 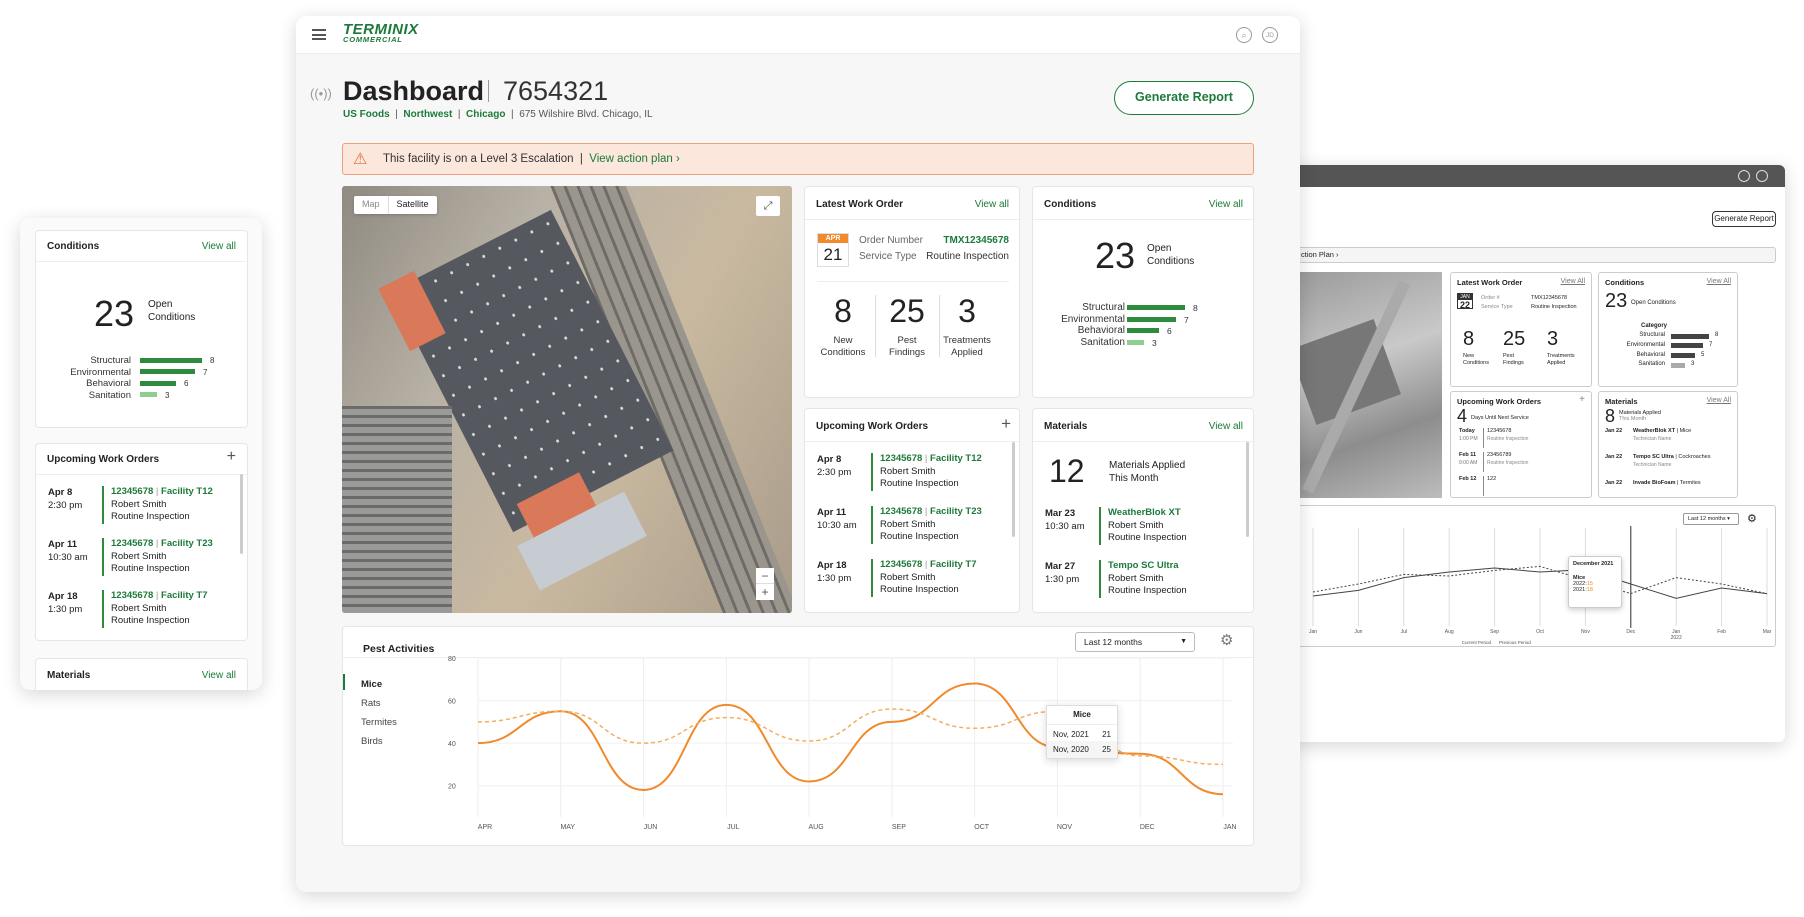 I want to click on stat-label: Treatments Applied, so click(x=967, y=347).